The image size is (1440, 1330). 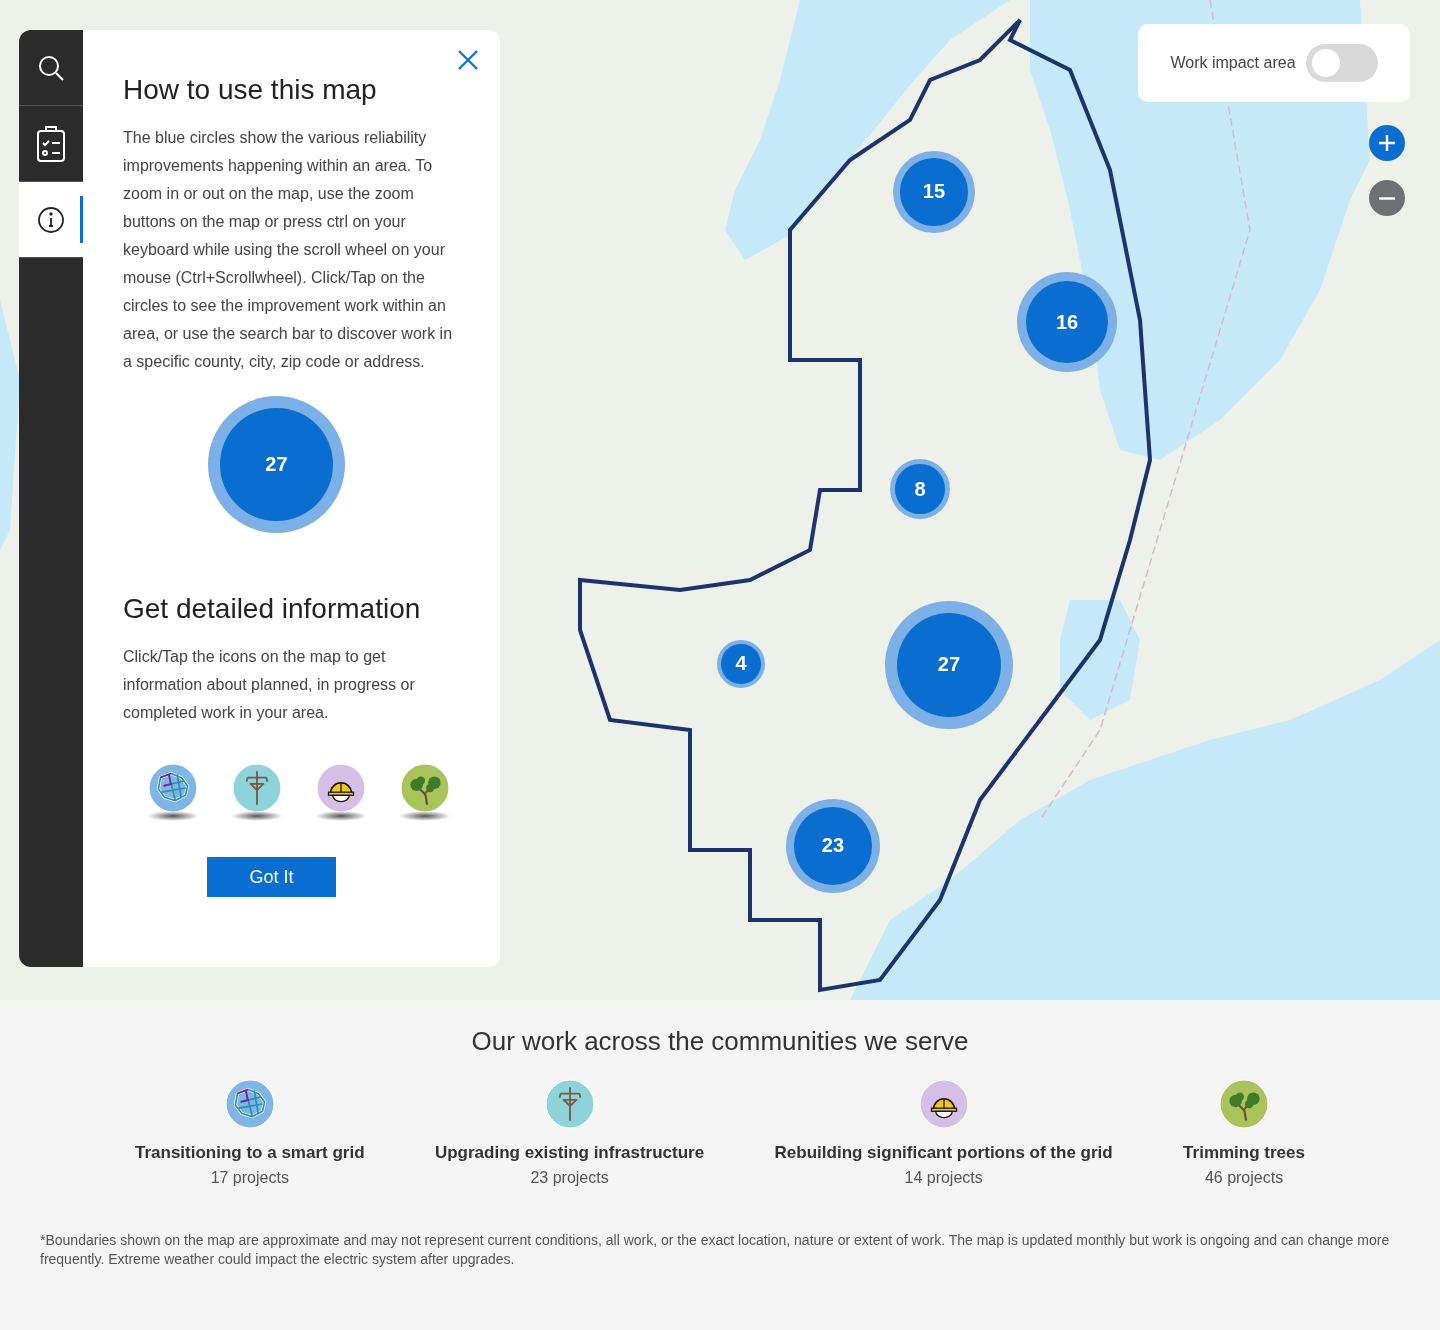 I want to click on project-count: 46 projects, so click(x=1244, y=1178).